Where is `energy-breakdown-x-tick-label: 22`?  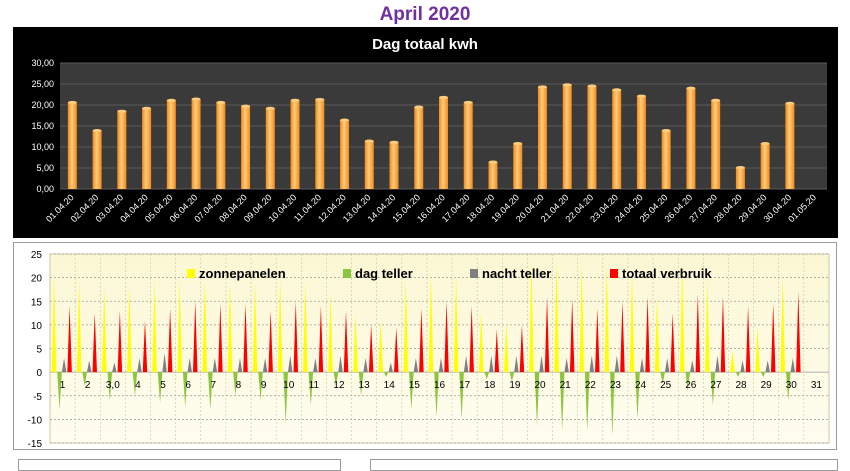 energy-breakdown-x-tick-label: 22 is located at coordinates (591, 385).